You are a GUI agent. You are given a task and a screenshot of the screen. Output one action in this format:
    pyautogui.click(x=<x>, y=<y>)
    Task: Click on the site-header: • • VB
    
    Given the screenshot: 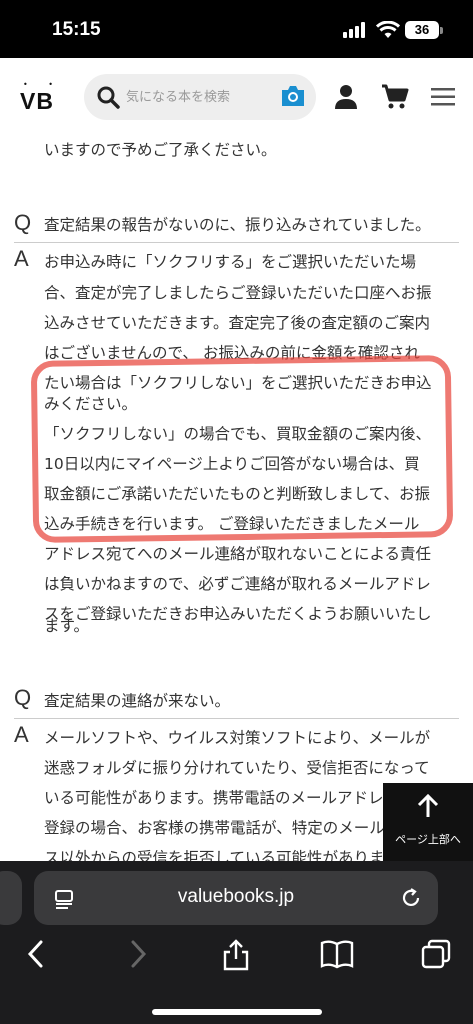 What is the action you would take?
    pyautogui.click(x=236, y=97)
    